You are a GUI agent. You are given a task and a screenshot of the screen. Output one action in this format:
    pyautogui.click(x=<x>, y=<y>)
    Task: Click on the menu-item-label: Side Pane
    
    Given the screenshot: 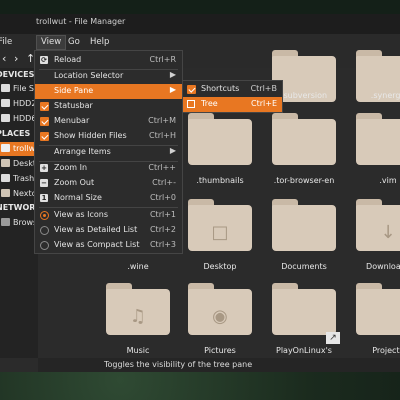 What is the action you would take?
    pyautogui.click(x=74, y=90)
    